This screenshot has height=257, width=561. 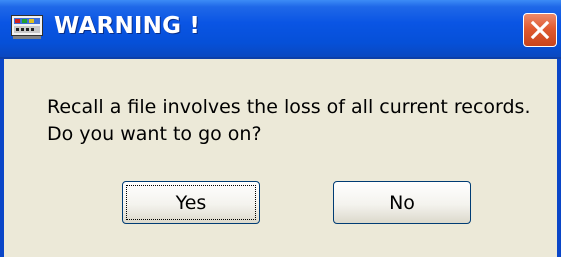 I want to click on no-button-label: No, so click(x=402, y=202).